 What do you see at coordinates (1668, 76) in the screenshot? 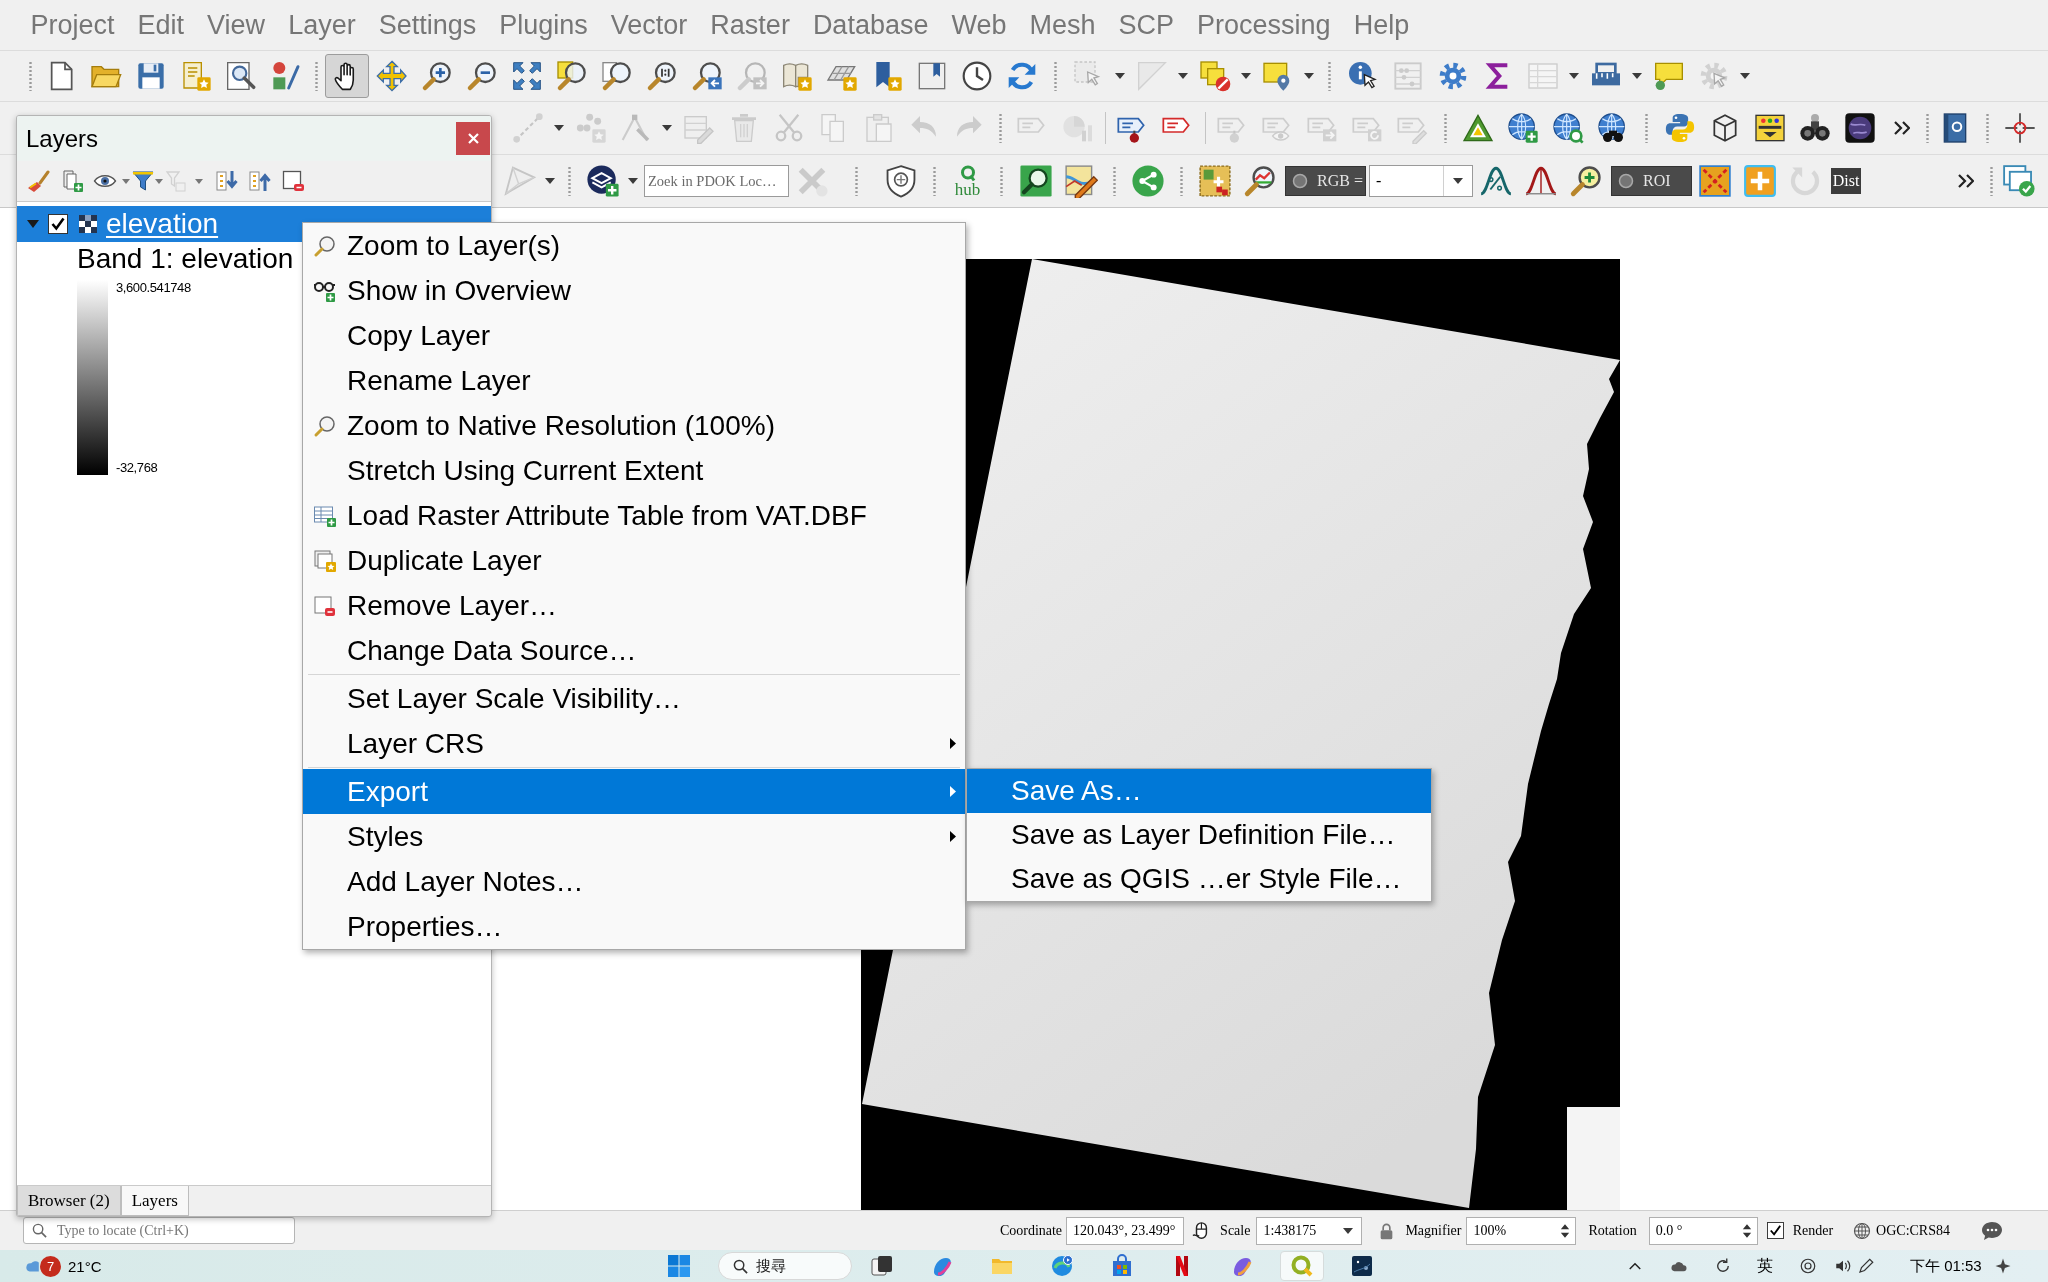
I see `speech-bubble-icon` at bounding box center [1668, 76].